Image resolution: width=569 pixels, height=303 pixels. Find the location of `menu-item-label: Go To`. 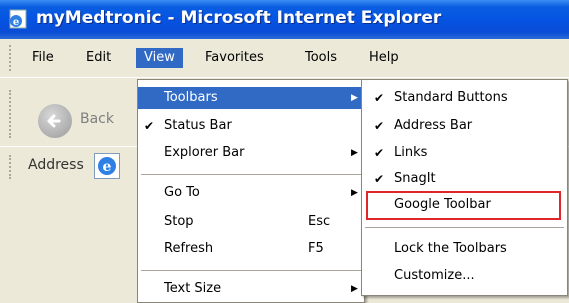

menu-item-label: Go To is located at coordinates (182, 192).